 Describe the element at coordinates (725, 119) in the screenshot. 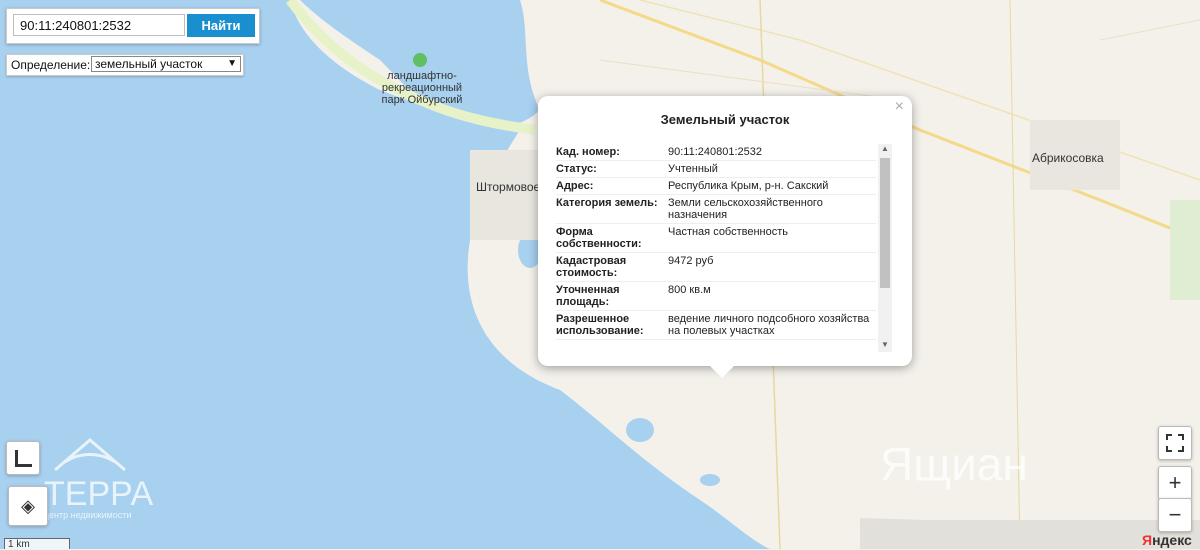

I see `popup-title: Земельный участок` at that location.